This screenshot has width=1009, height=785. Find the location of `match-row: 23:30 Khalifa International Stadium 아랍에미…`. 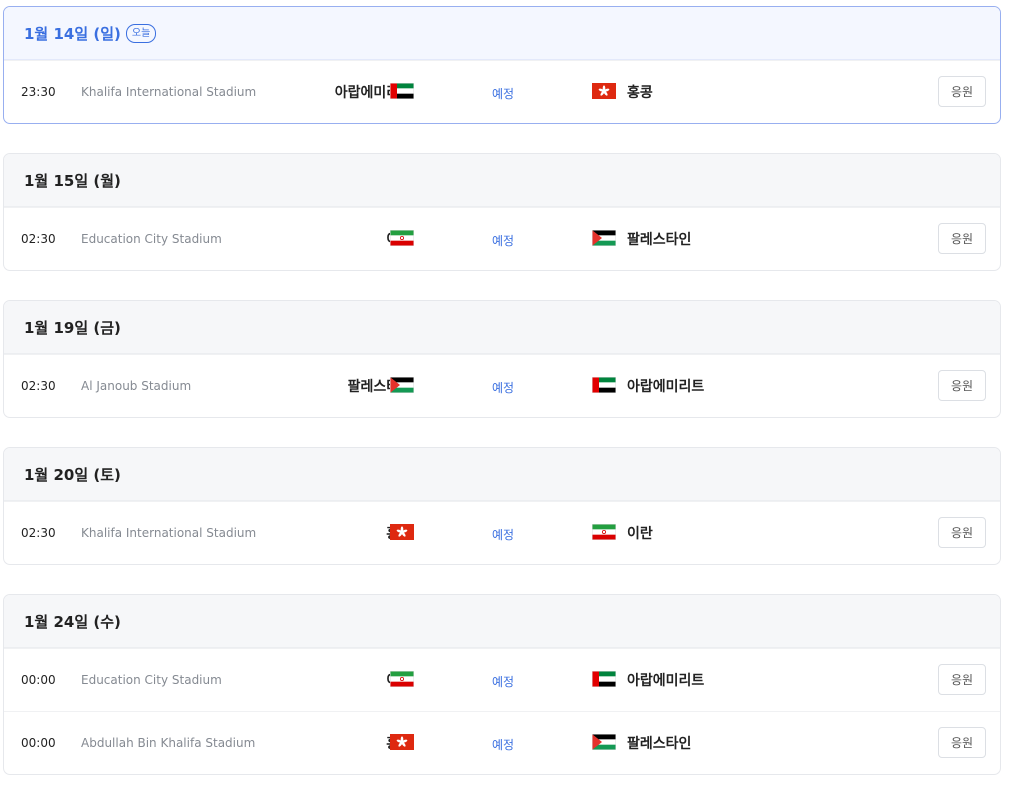

match-row: 23:30 Khalifa International Stadium 아랍에미… is located at coordinates (502, 91).